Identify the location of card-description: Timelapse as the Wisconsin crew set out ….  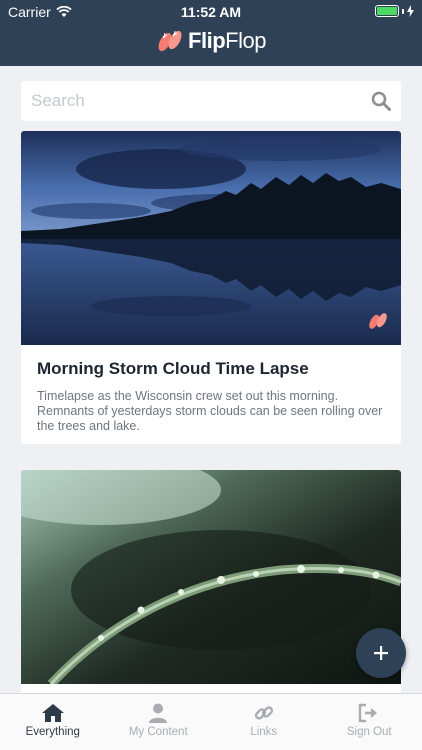
(210, 411).